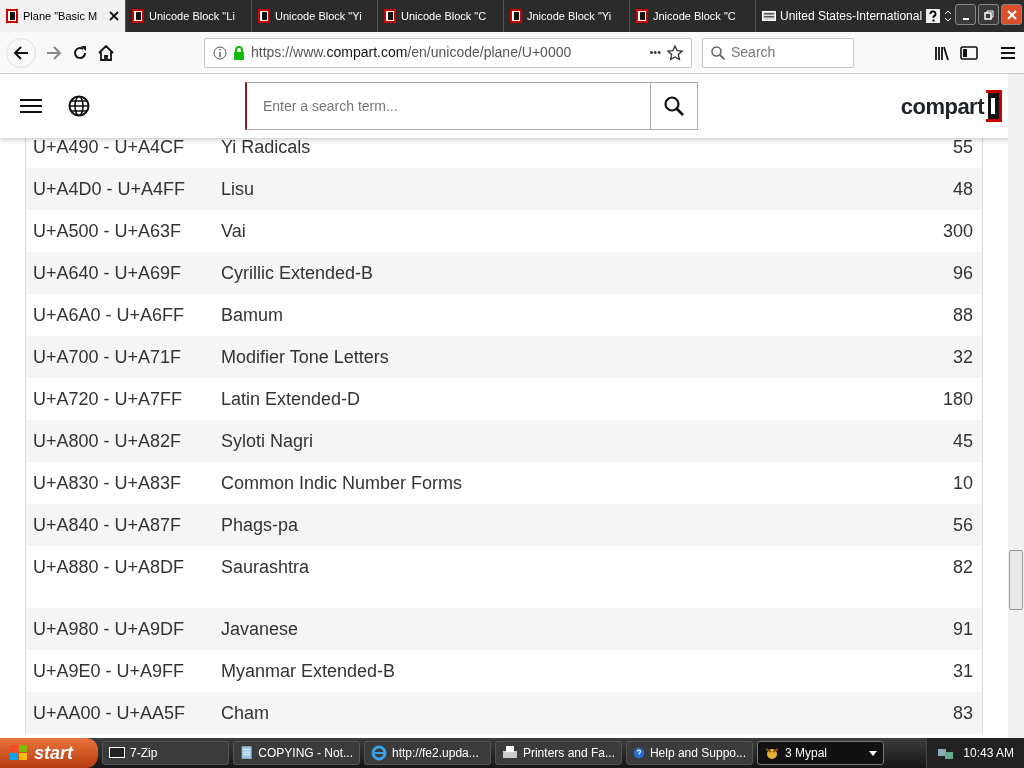  I want to click on block-count: 45, so click(962, 441).